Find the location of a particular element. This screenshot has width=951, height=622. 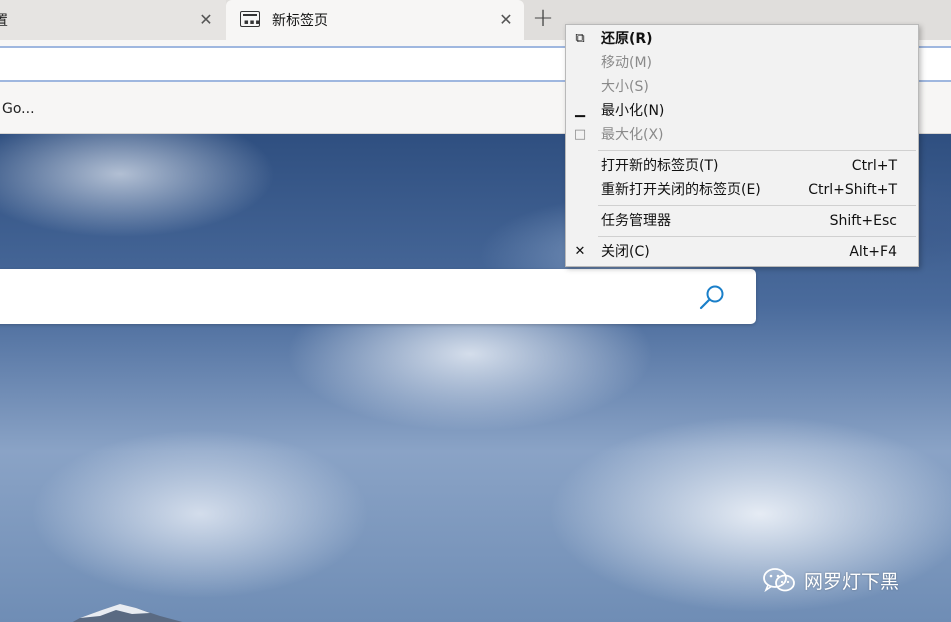

menu-item-size: 大小(S) is located at coordinates (742, 87).